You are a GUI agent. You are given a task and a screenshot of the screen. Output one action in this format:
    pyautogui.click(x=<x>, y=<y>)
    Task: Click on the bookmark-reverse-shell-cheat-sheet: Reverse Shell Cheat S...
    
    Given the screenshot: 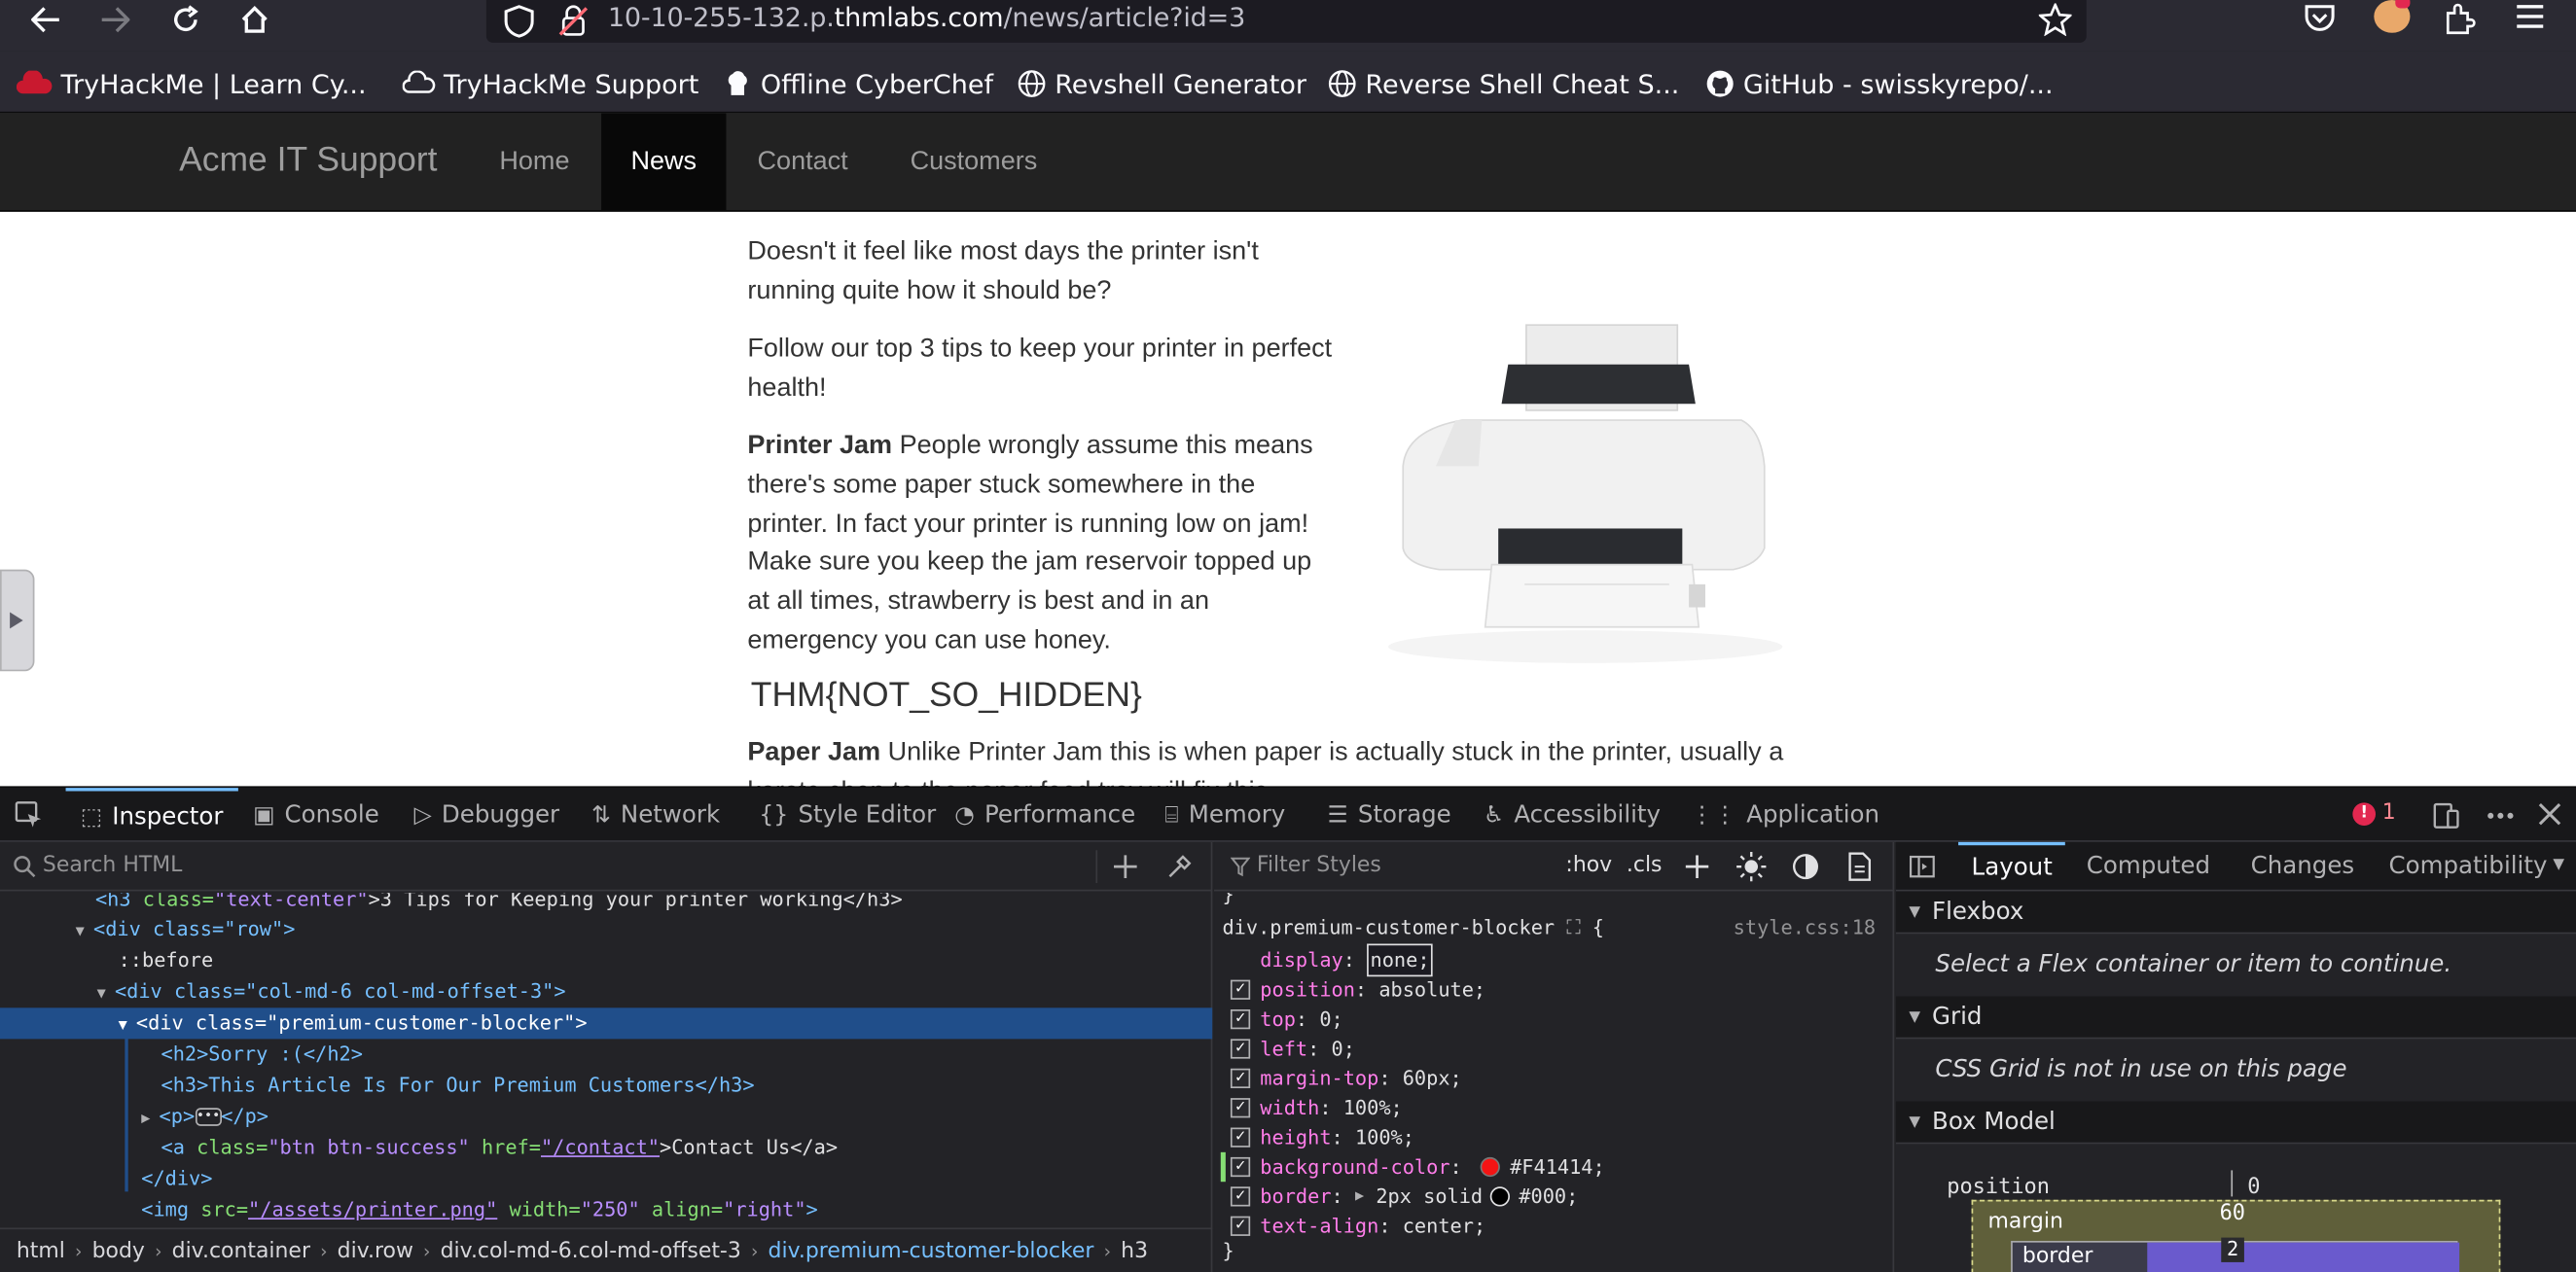 What is the action you would take?
    pyautogui.click(x=1503, y=84)
    